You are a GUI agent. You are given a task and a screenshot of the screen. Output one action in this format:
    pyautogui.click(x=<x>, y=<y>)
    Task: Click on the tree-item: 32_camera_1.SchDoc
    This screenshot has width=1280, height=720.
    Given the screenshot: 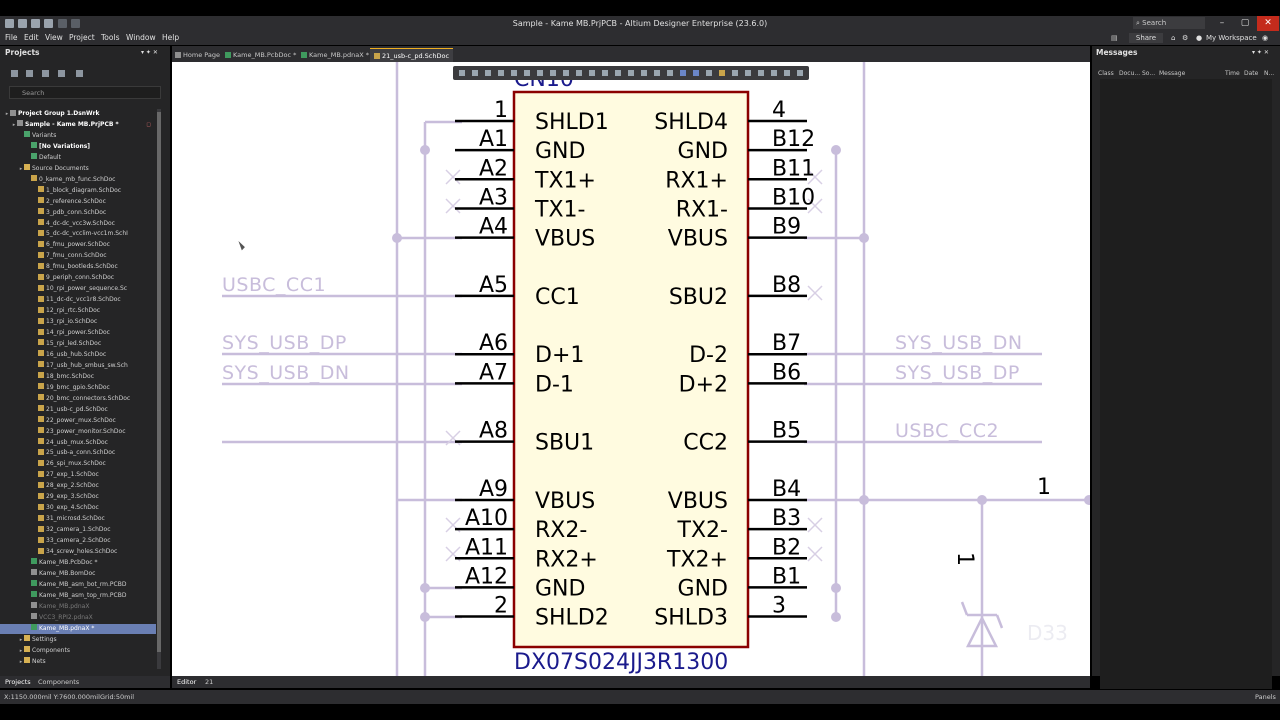 What is the action you would take?
    pyautogui.click(x=78, y=530)
    